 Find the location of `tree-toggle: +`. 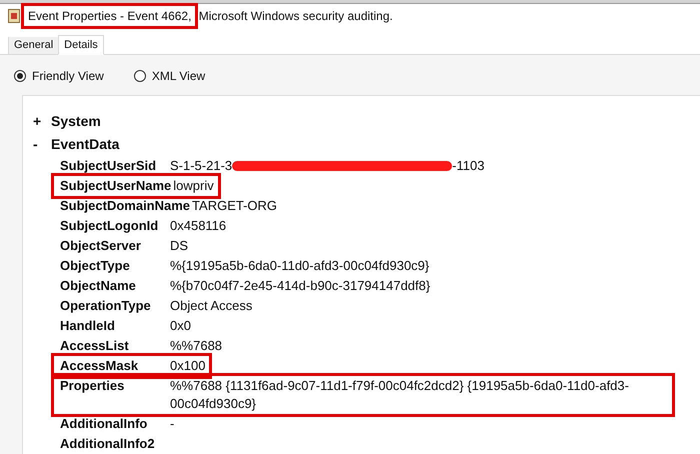

tree-toggle: + is located at coordinates (42, 121).